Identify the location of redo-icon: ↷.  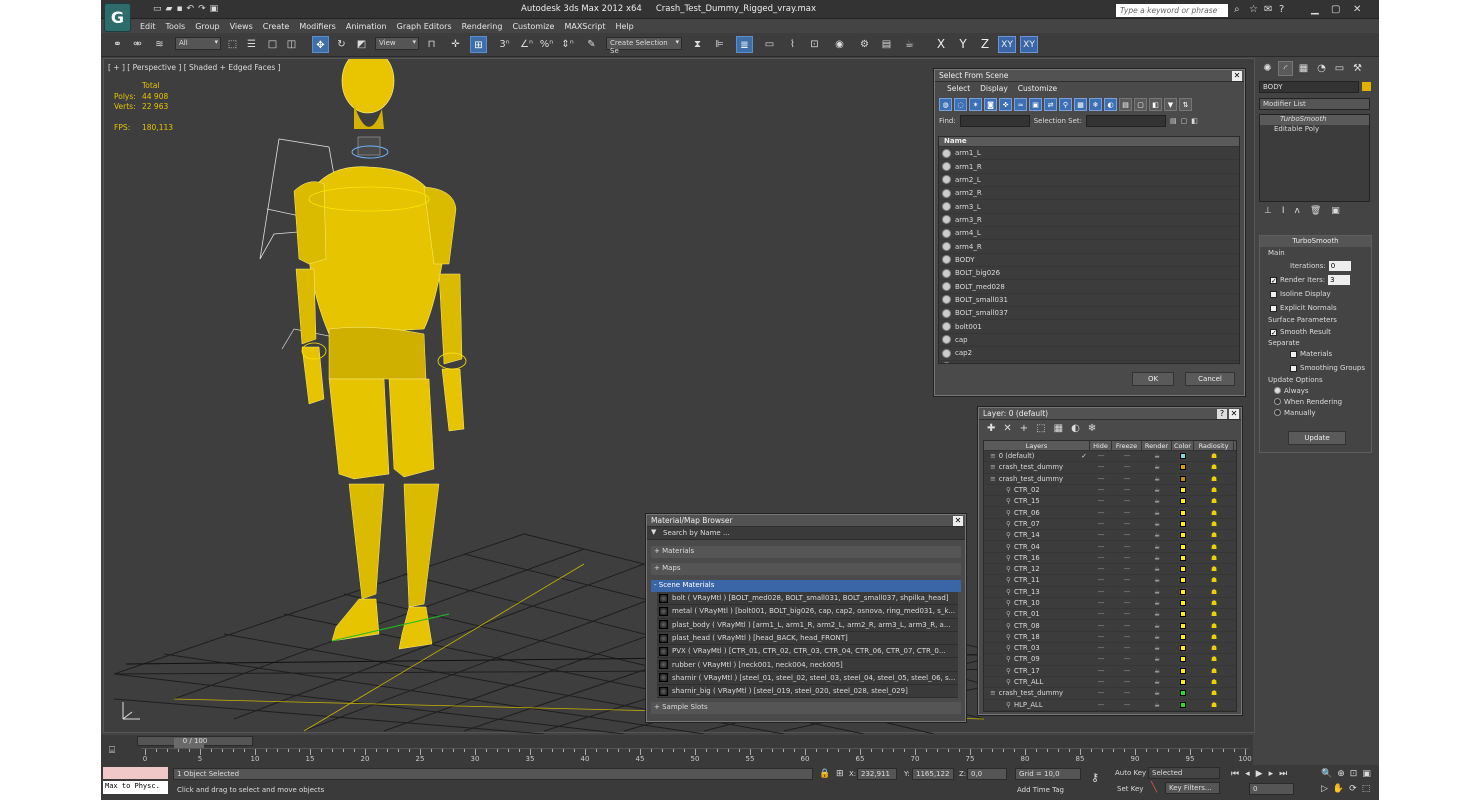
(202, 9).